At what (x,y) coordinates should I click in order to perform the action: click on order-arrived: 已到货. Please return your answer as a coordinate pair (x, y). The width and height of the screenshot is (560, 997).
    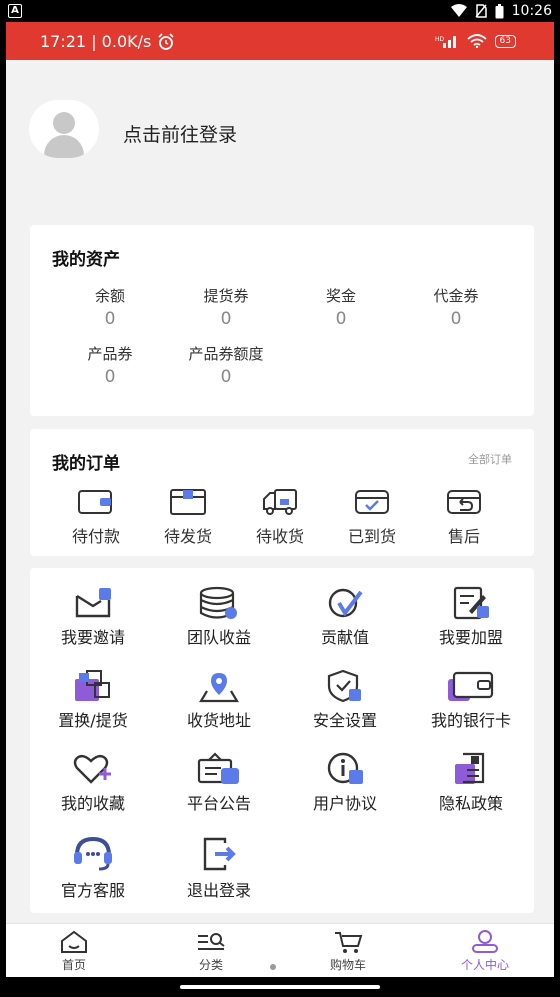
    Looking at the image, I should click on (372, 517).